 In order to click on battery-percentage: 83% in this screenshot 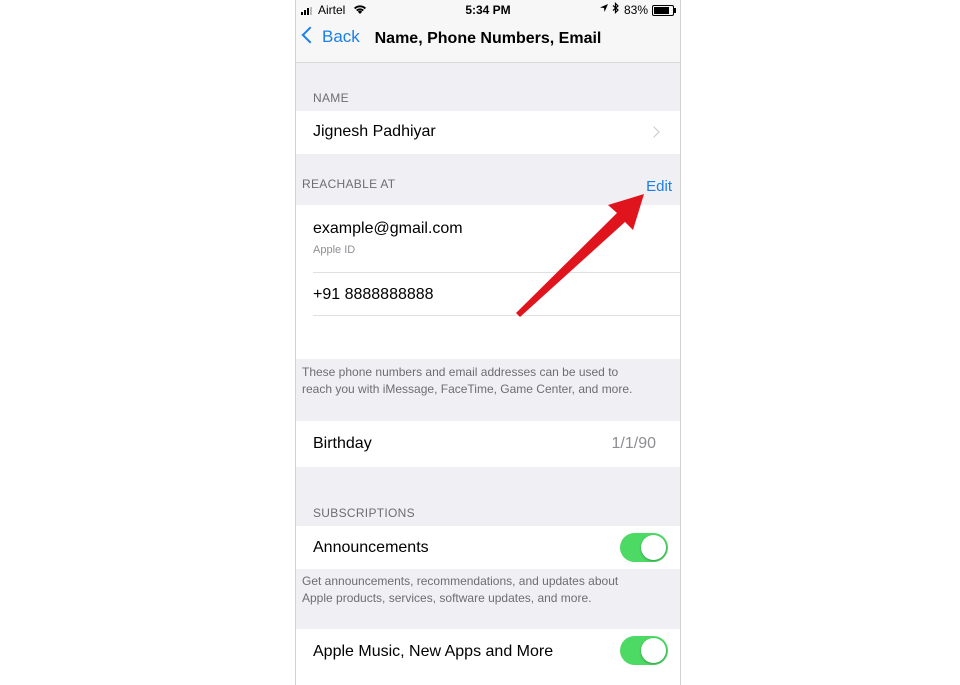, I will do `click(636, 10)`.